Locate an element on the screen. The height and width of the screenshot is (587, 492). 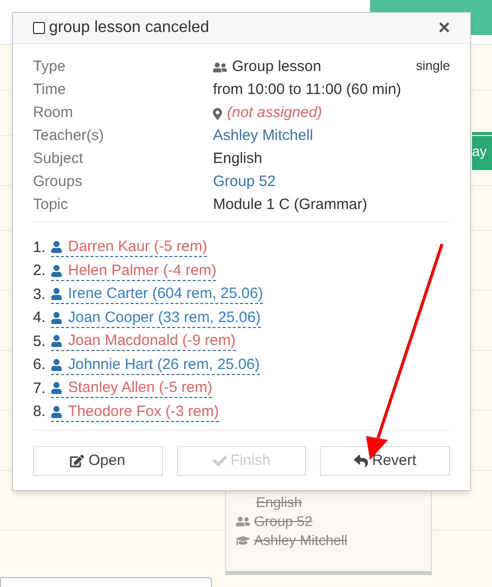
student-link: Darren Kaur (-5 rem) is located at coordinates (129, 248).